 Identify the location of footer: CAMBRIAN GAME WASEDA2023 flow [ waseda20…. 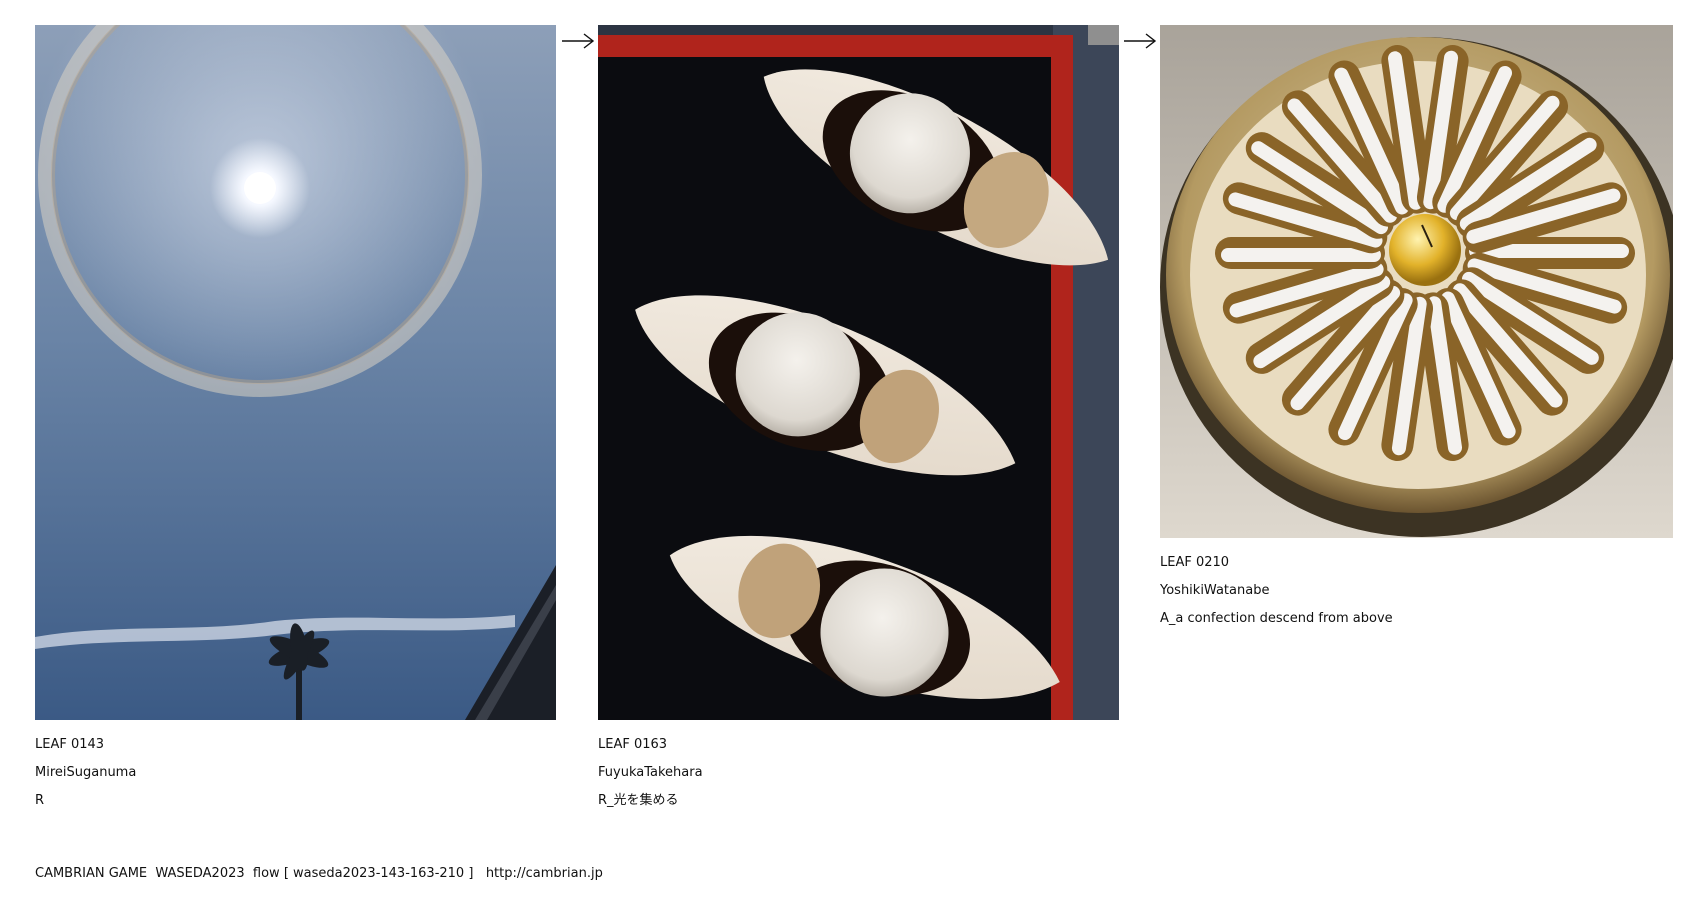
(319, 873).